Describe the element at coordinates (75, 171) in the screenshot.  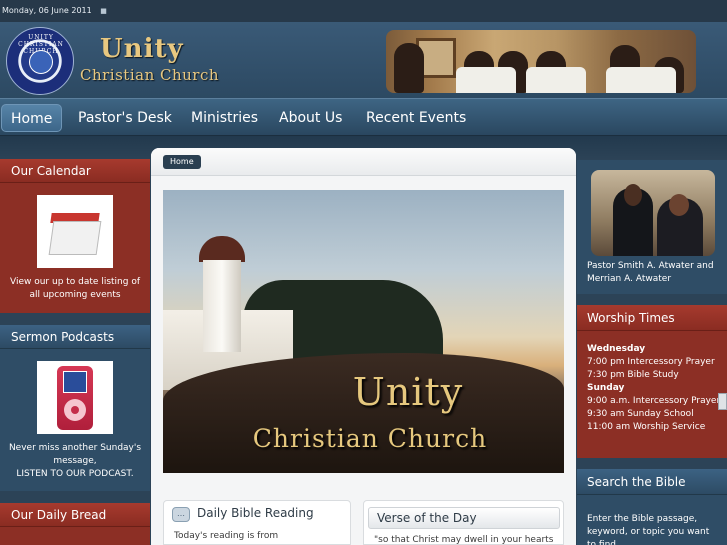
I see `calendar-heading: Our Calendar` at that location.